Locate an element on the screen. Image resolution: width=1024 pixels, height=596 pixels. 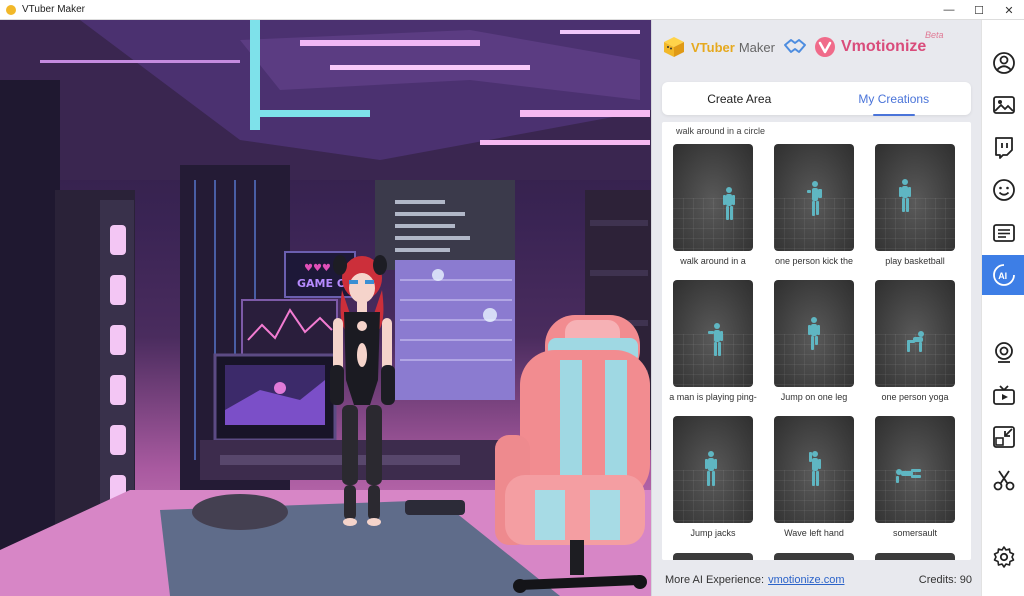
creation-card: Jump on one leg is located at coordinates (814, 341).